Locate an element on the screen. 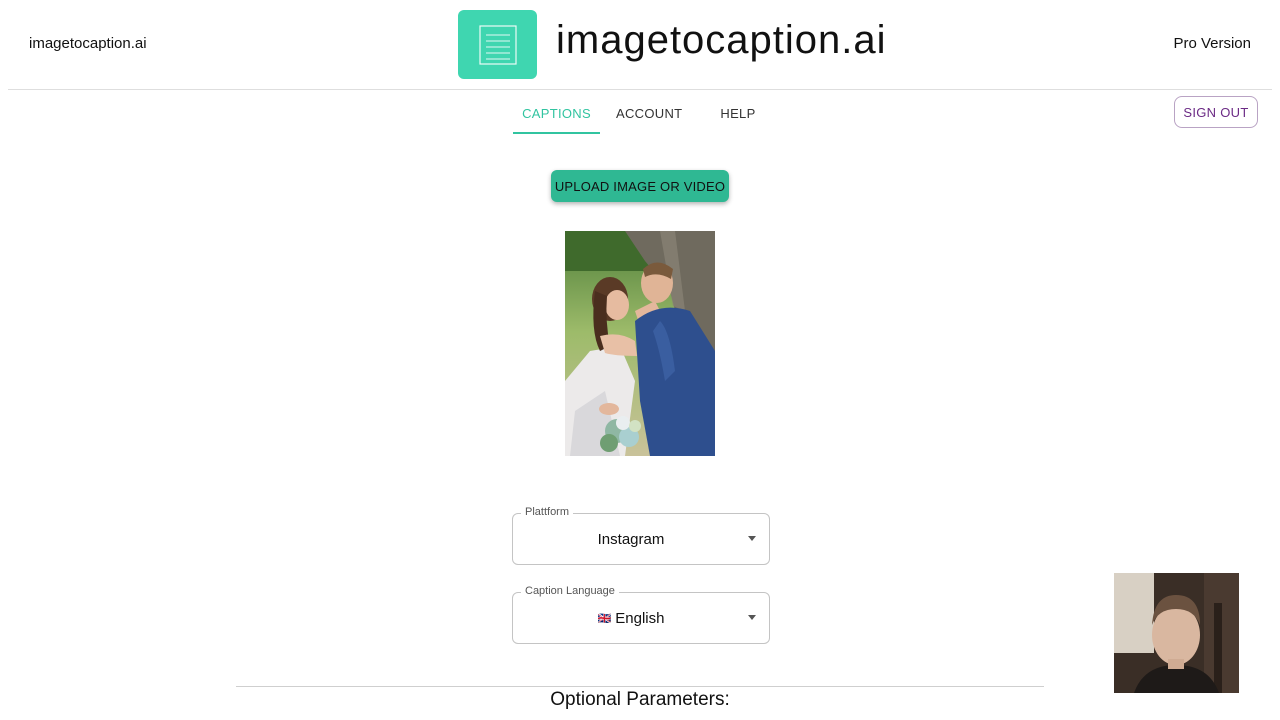  optional-parameters-heading: Optional Parameters: is located at coordinates (640, 699).